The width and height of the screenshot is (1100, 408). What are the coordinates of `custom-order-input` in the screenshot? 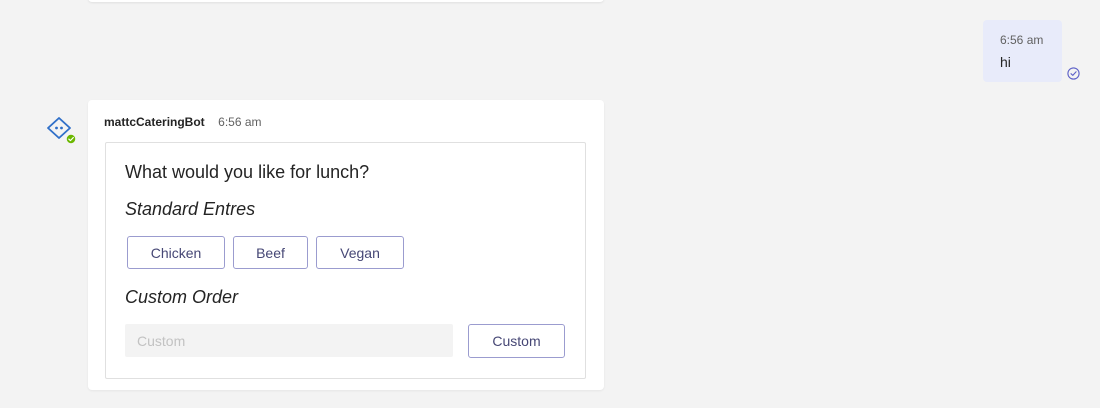 It's located at (289, 340).